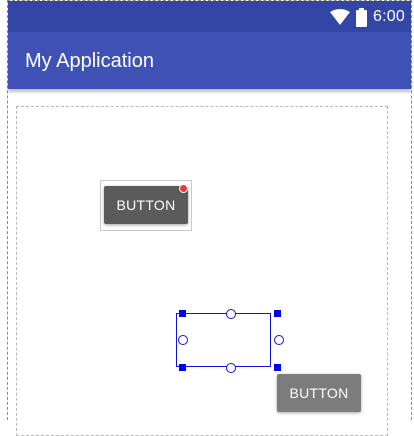  What do you see at coordinates (183, 340) in the screenshot?
I see `anchor-handle-left` at bounding box center [183, 340].